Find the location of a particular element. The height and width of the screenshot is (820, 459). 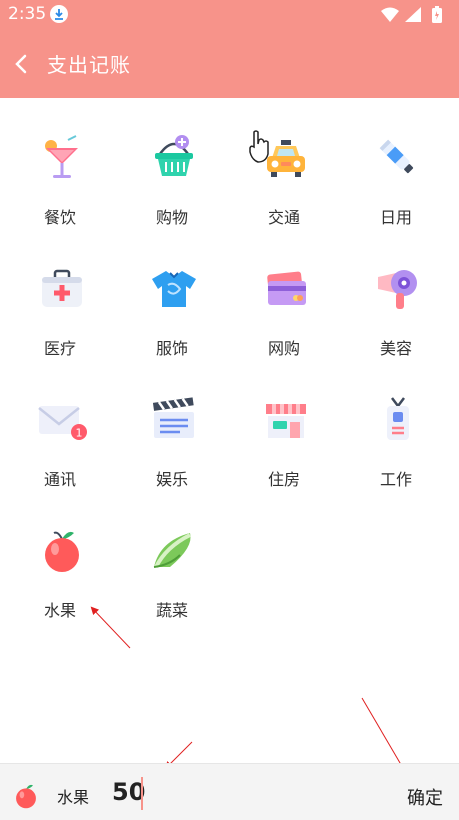

chevron-left-icon is located at coordinates (21, 64).